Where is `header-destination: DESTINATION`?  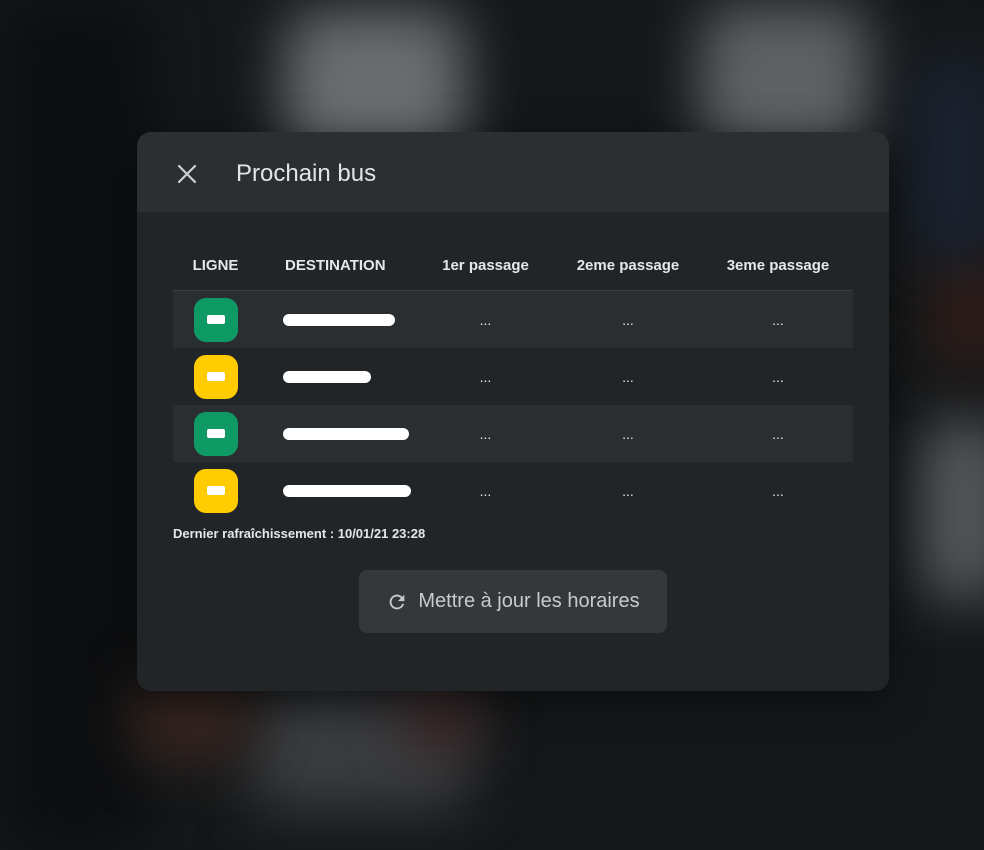
header-destination: DESTINATION is located at coordinates (335, 265).